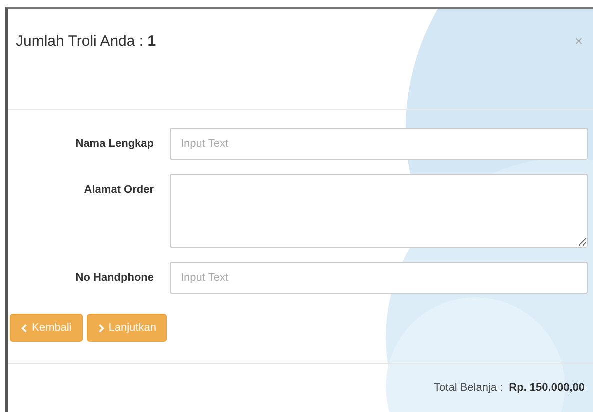 The width and height of the screenshot is (593, 412). Describe the element at coordinates (86, 41) in the screenshot. I see `modal-title: Jumlah Troli Anda : 1` at that location.